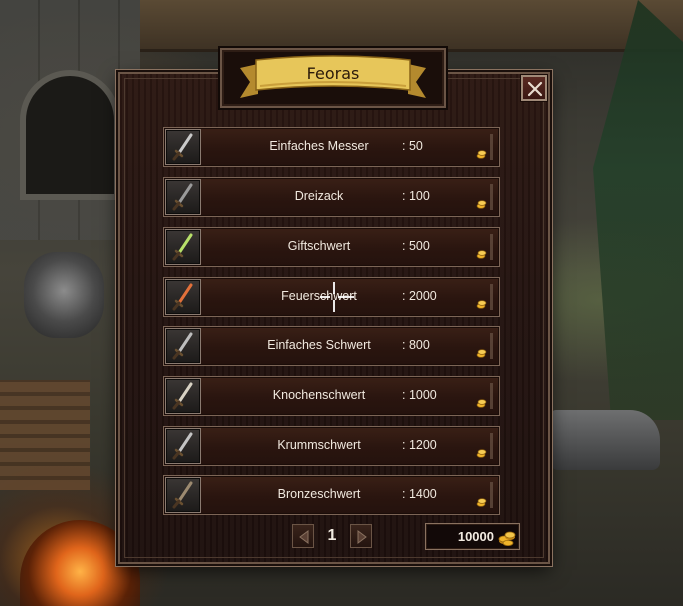 This screenshot has height=606, width=683. Describe the element at coordinates (64, 295) in the screenshot. I see `background-wall-shield` at that location.